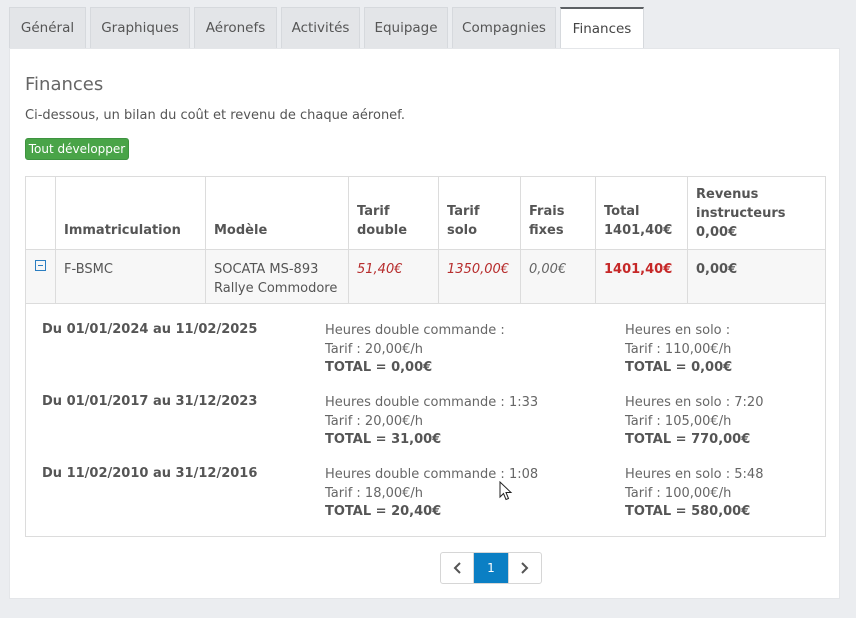 The height and width of the screenshot is (618, 856). Describe the element at coordinates (694, 474) in the screenshot. I see `solo-hours: Heures en solo : 5:48` at that location.